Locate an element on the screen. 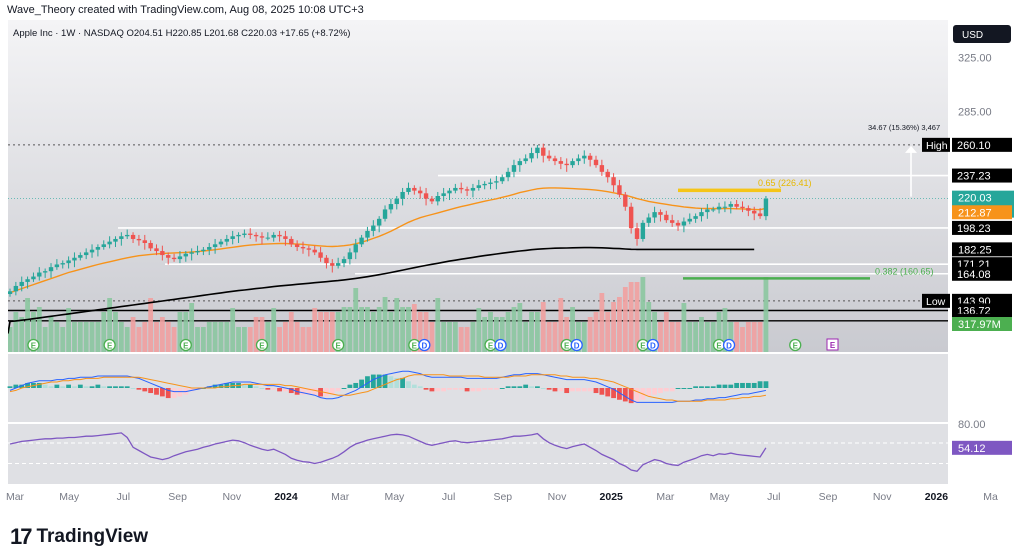 The height and width of the screenshot is (558, 1024). tradingview-logo: 17 TradingView is located at coordinates (79, 537).